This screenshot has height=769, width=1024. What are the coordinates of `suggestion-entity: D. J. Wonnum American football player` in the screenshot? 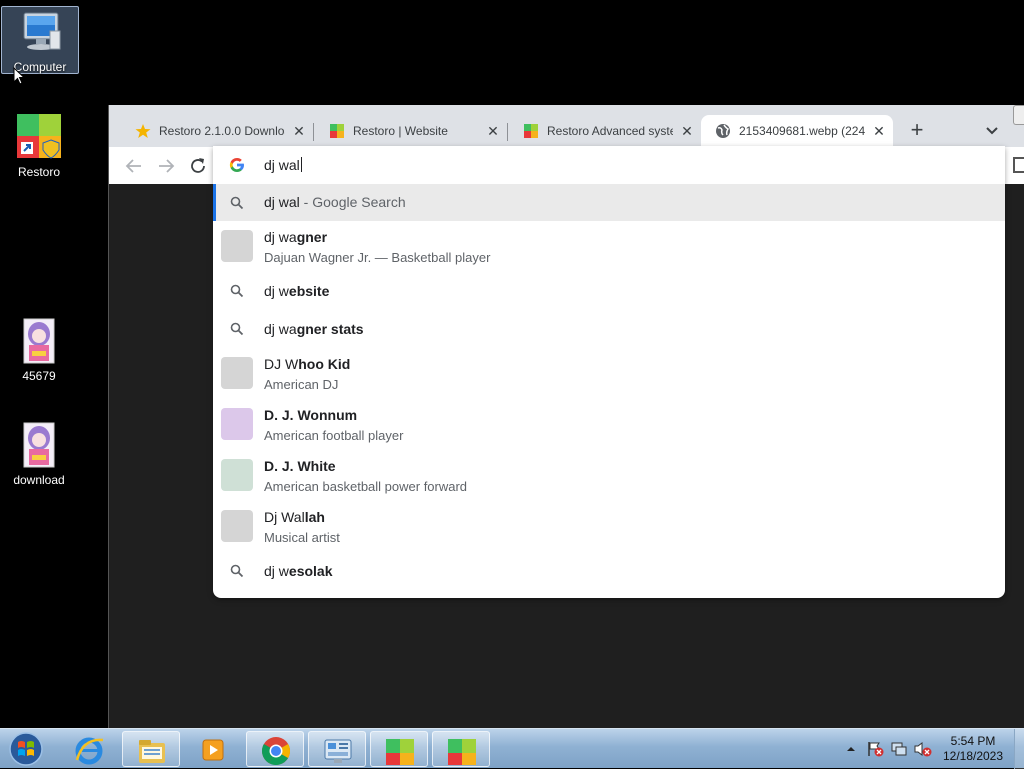 It's located at (609, 424).